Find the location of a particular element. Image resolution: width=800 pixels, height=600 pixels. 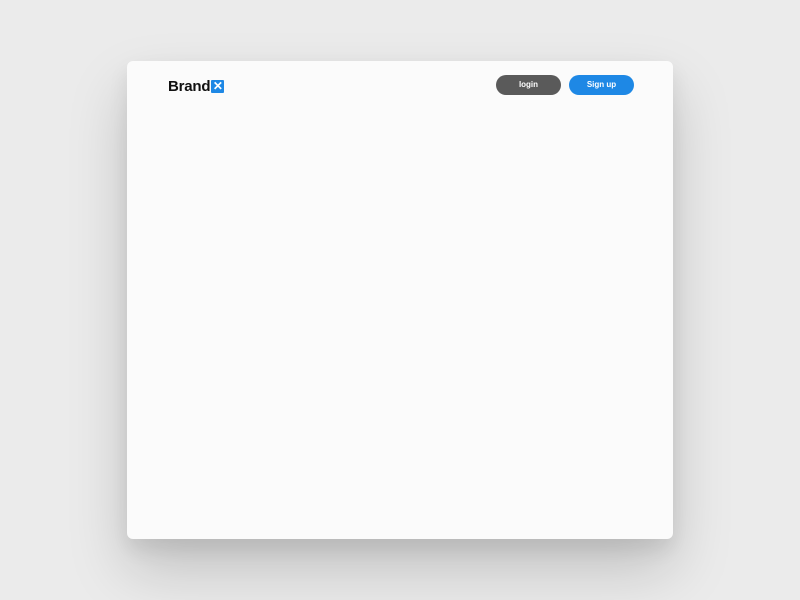

signup-button: Sign up is located at coordinates (601, 85).